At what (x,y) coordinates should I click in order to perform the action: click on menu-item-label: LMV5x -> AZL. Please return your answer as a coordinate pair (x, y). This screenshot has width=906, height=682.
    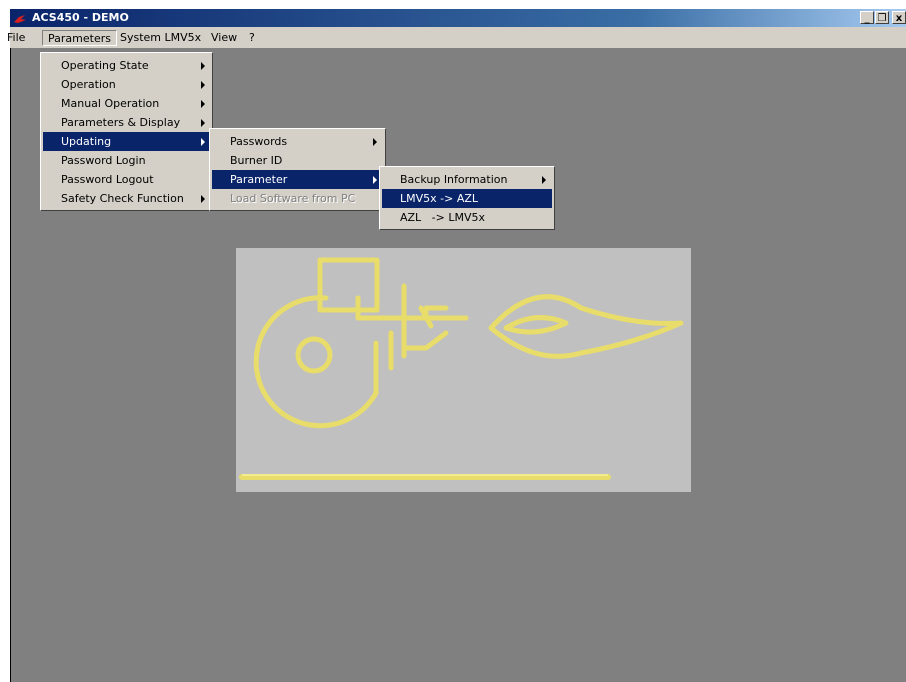
    Looking at the image, I should click on (439, 198).